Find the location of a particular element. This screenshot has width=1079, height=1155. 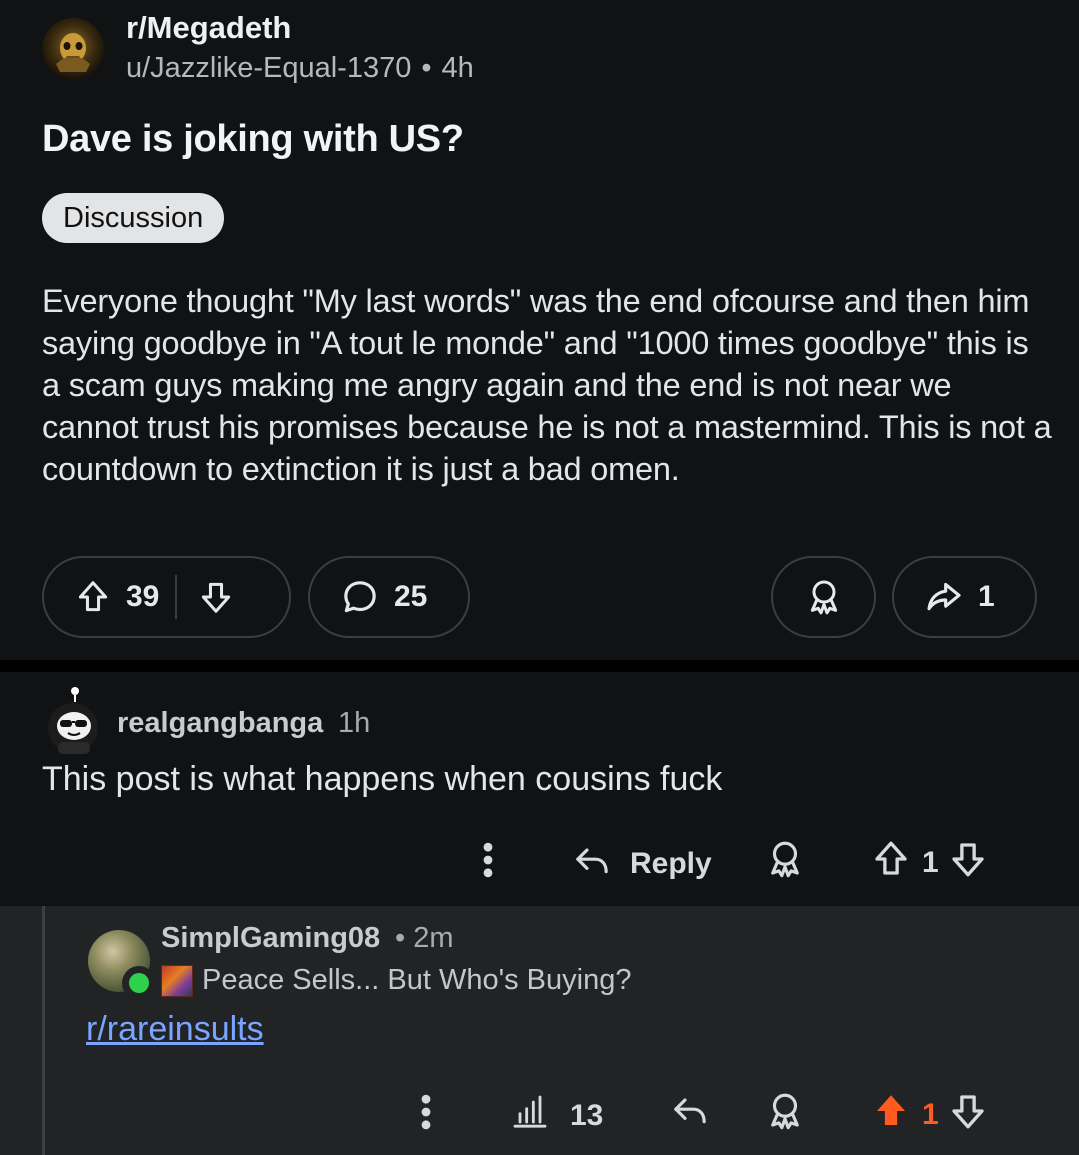

vote-divider is located at coordinates (176, 597).